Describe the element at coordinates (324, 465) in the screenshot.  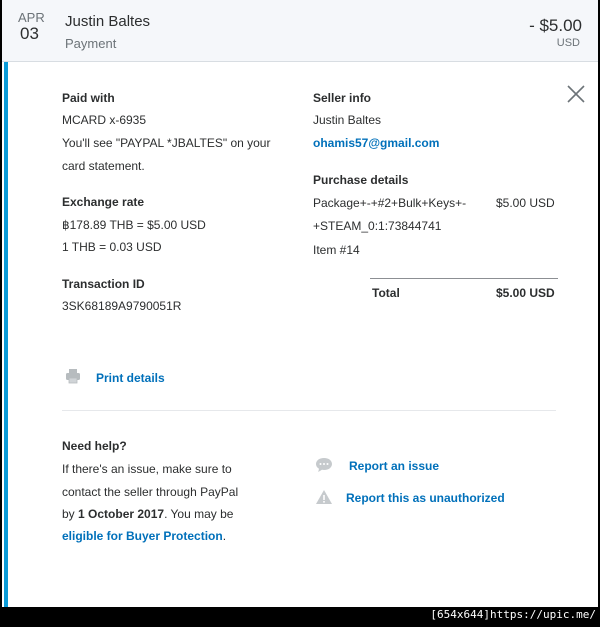
I see `chat-bubble-icon` at that location.